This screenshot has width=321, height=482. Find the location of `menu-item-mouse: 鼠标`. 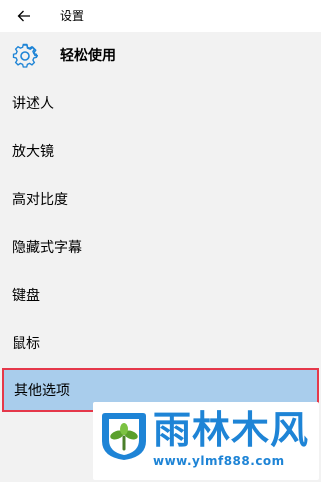

menu-item-mouse: 鼠标 is located at coordinates (160, 343).